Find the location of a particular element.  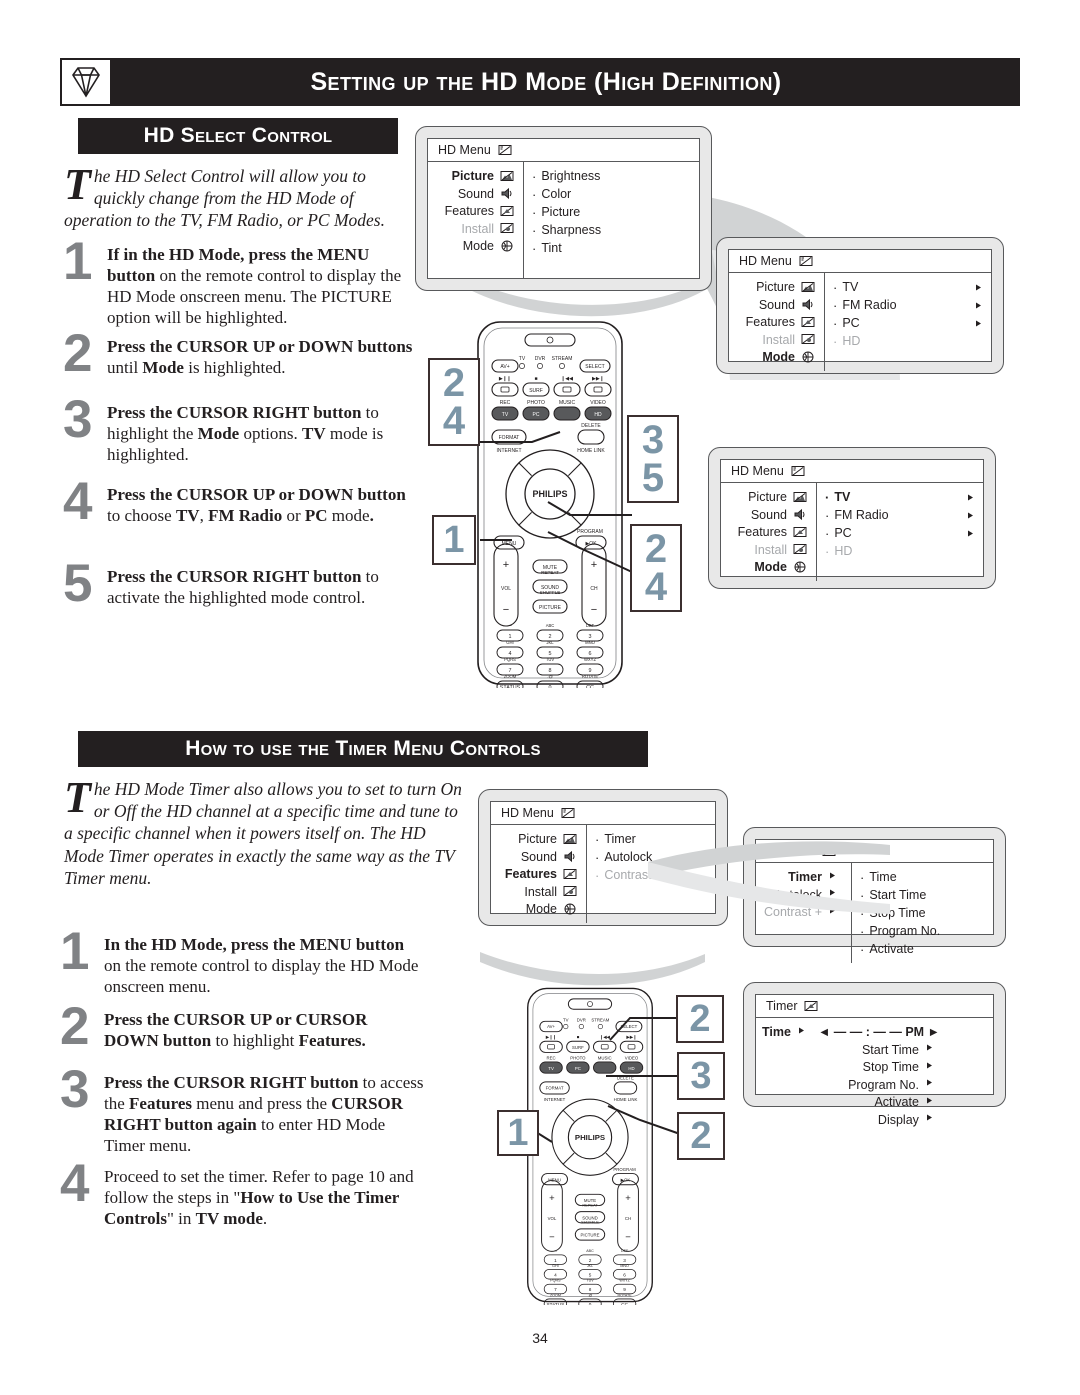

osd-menu-item: Stop Time is located at coordinates (851, 1067).